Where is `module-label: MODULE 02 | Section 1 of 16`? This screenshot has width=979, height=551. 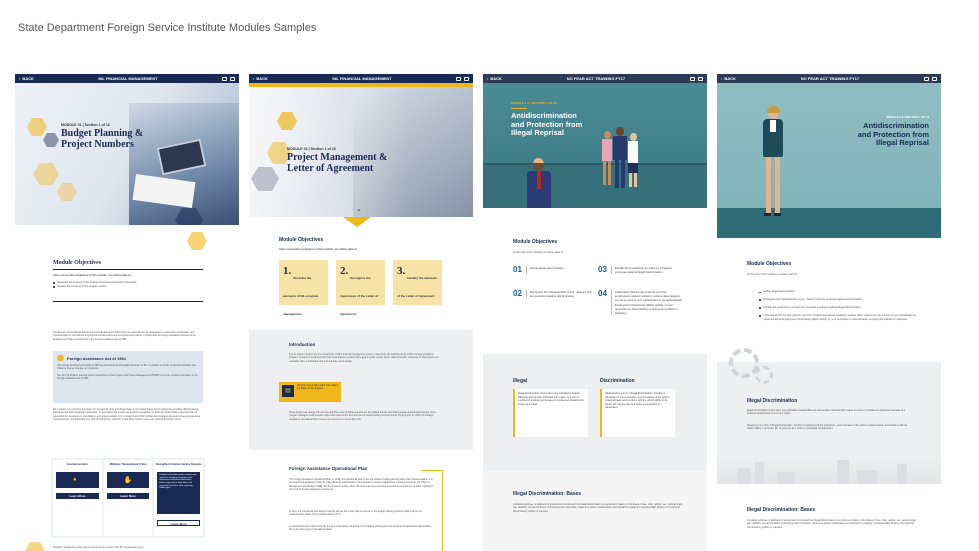
module-label: MODULE 02 | Section 1 of 16 is located at coordinates (311, 149).